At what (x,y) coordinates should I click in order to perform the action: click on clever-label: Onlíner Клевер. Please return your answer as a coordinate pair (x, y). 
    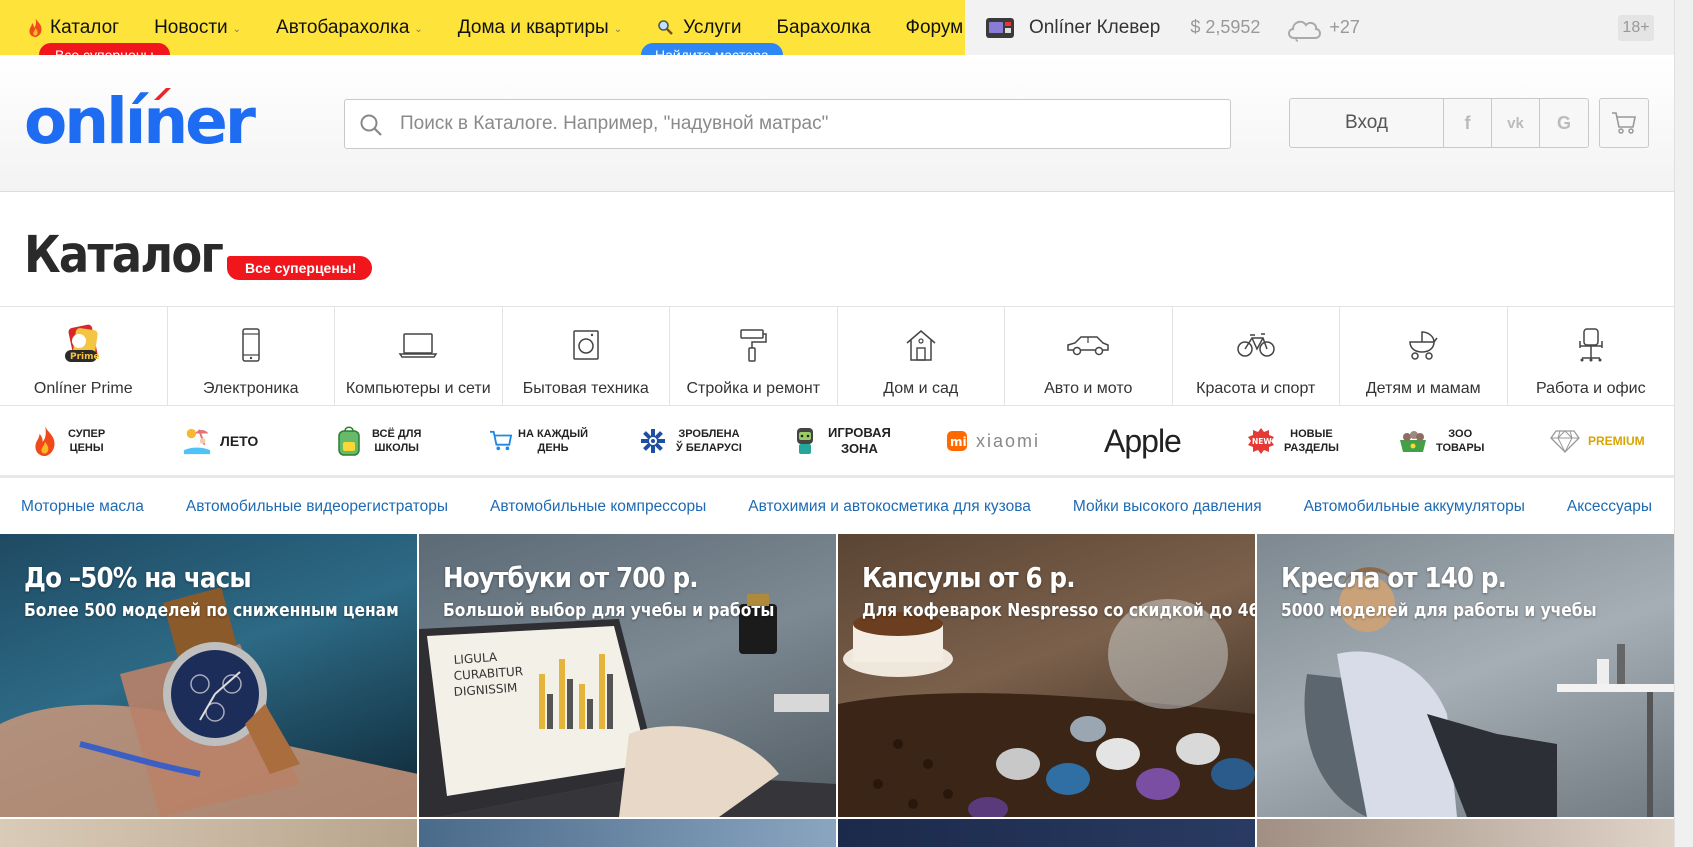
    Looking at the image, I should click on (1095, 27).